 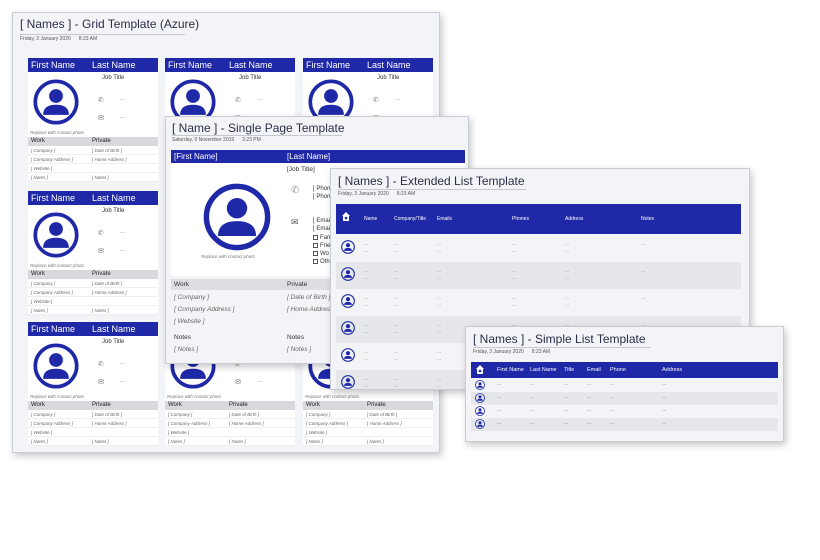 I want to click on col-header-last-name: Last Name, so click(x=543, y=370).